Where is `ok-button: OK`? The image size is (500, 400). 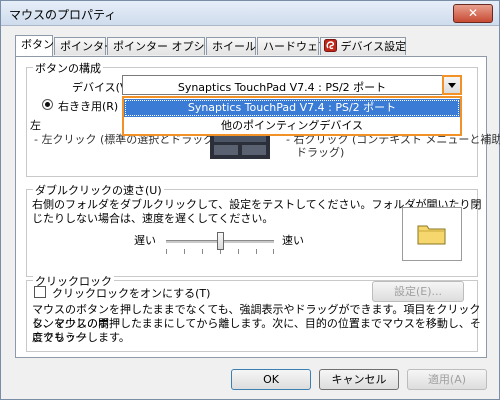 ok-button: OK is located at coordinates (271, 379).